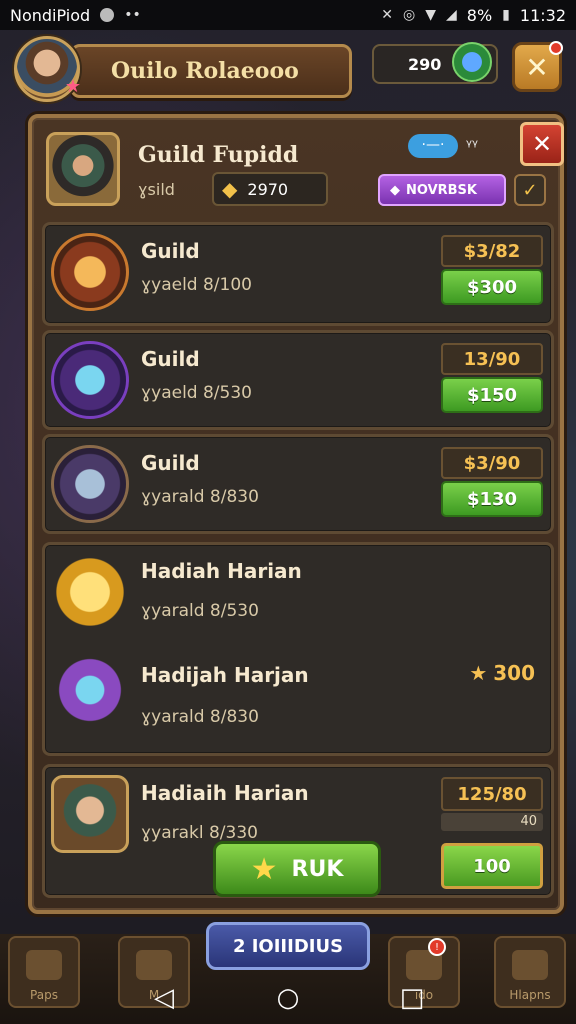 This screenshot has height=1024, width=576. Describe the element at coordinates (225, 675) in the screenshot. I see `reward-title: Hadijah Harjan` at that location.